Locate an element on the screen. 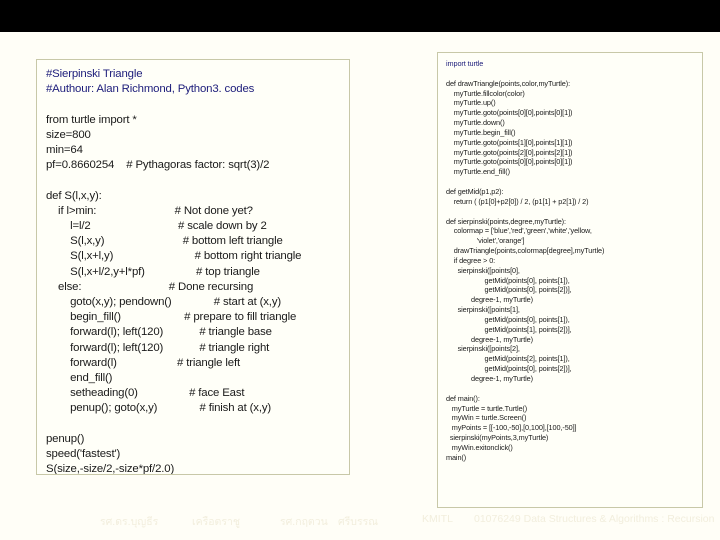 This screenshot has height=540, width=720. right-code-line: myTurtle.up() is located at coordinates (471, 103).